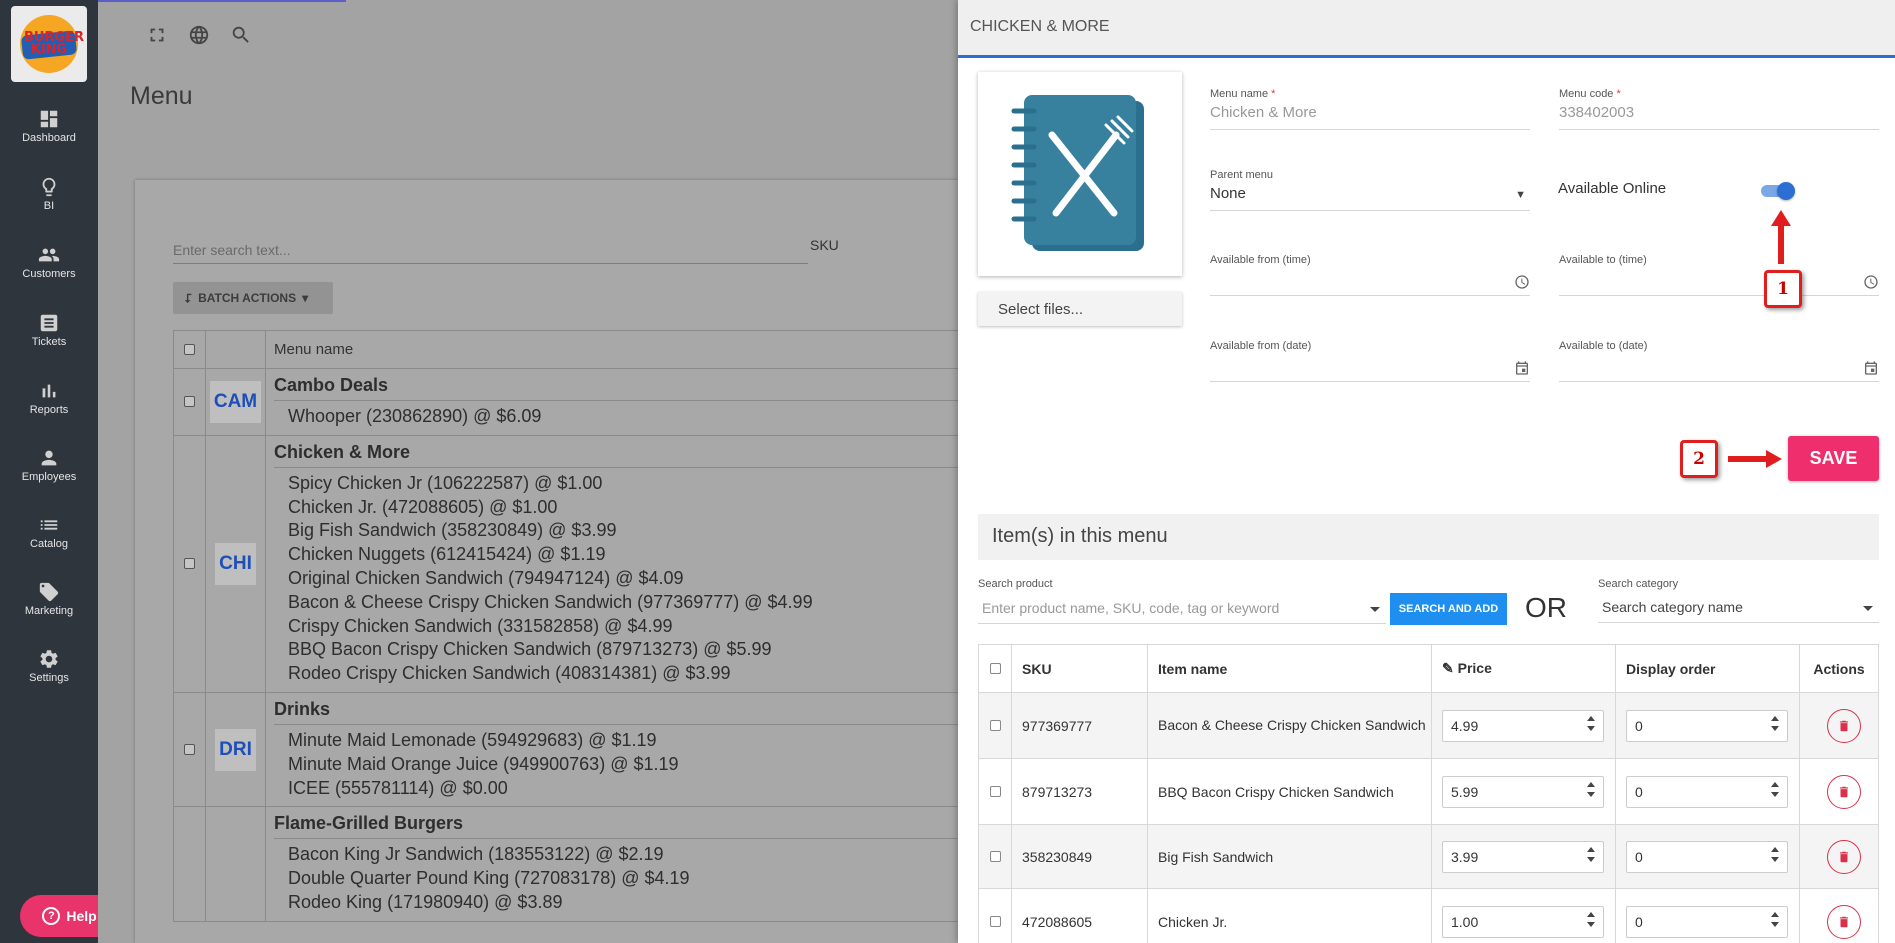  I want to click on menu-item: Chicken Nuggets (612415424) @ $1.19, so click(447, 554).